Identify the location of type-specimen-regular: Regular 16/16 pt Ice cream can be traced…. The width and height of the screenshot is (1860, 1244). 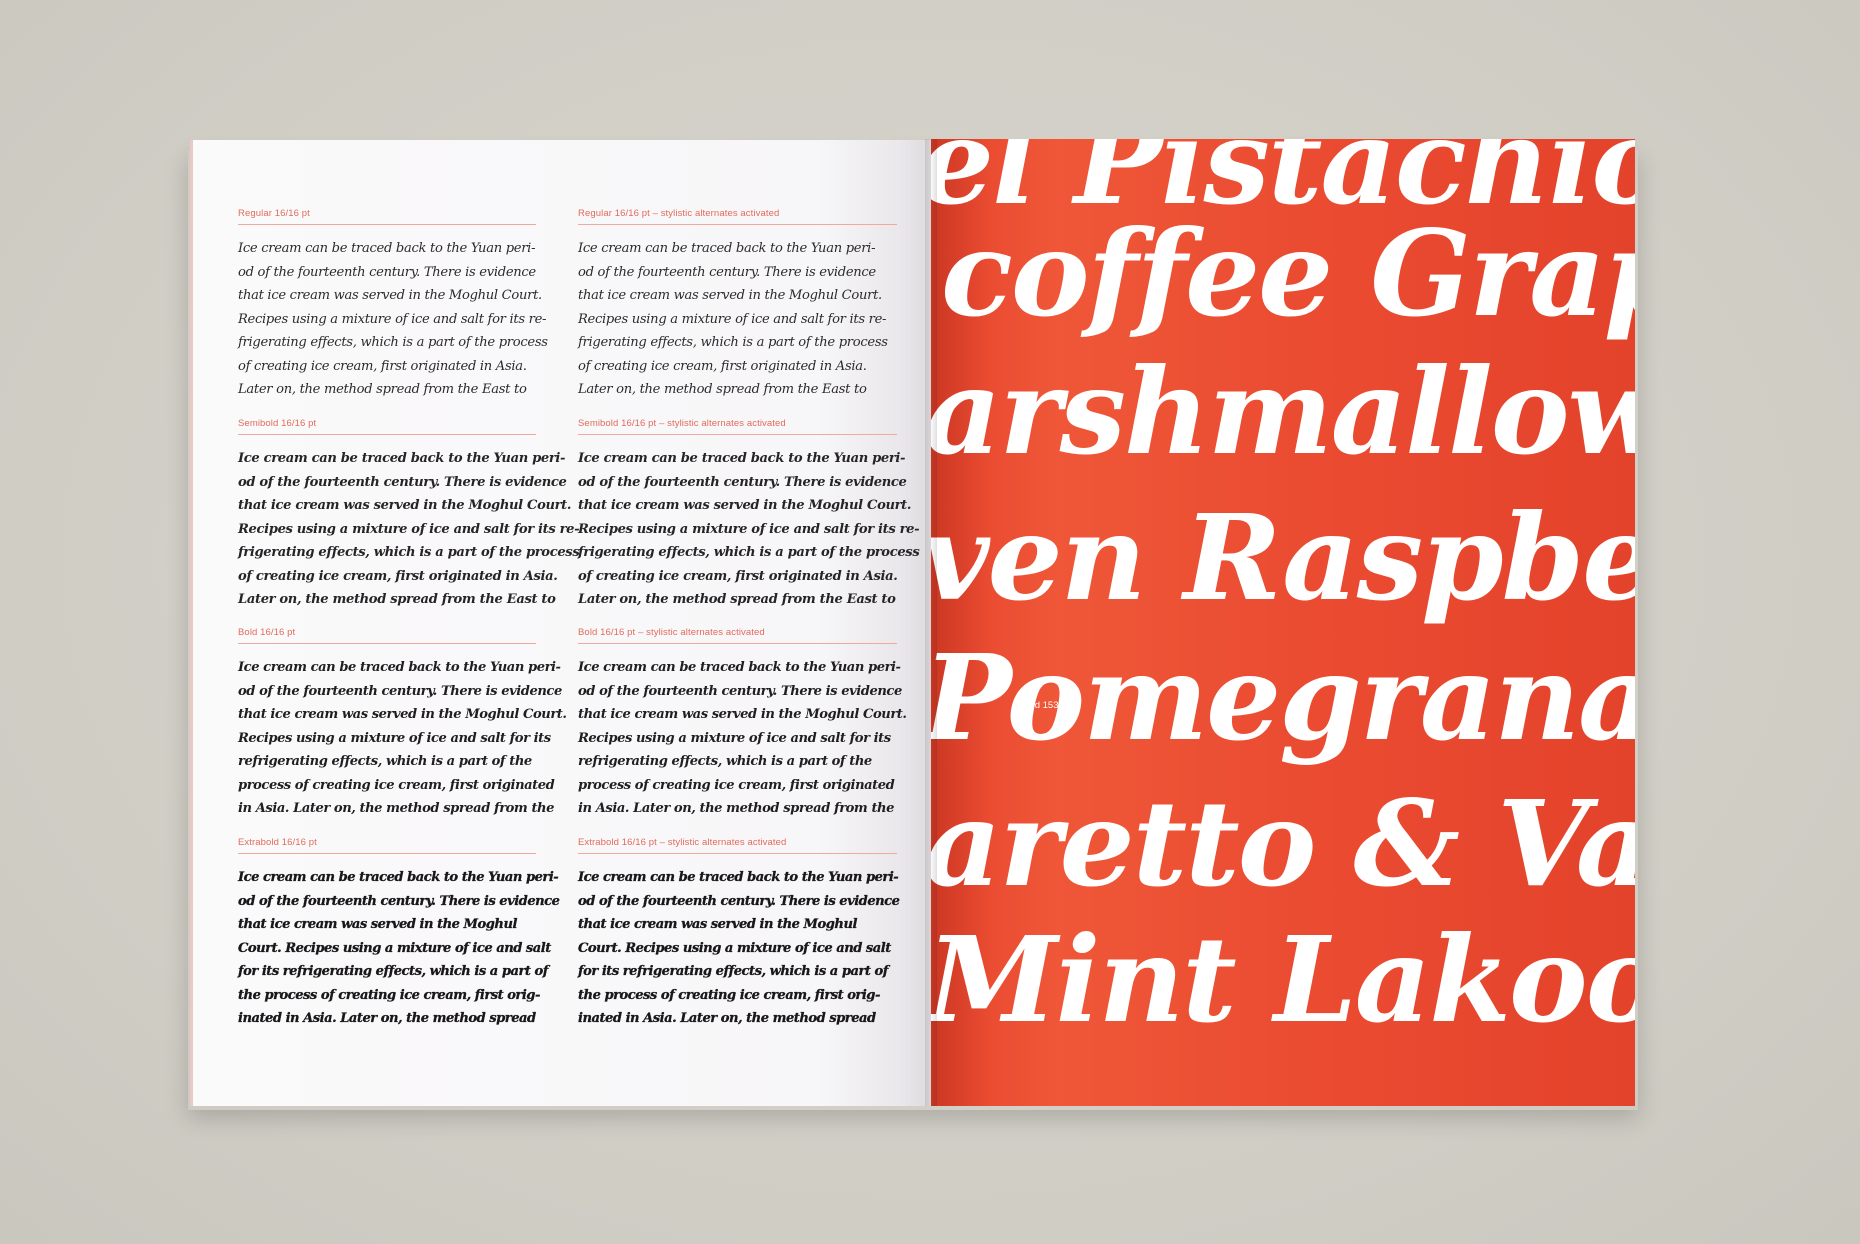
(393, 305).